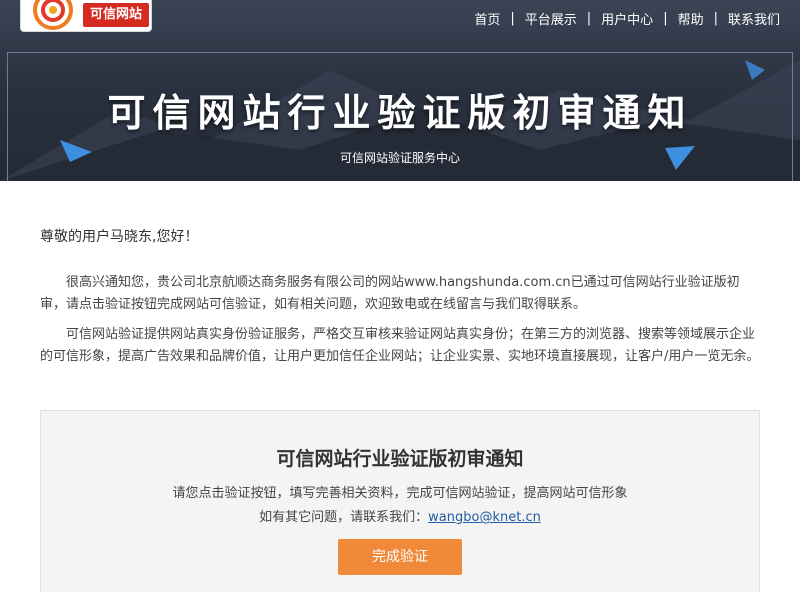 This screenshot has width=800, height=592. I want to click on nav-contact: 联系我们, so click(754, 18).